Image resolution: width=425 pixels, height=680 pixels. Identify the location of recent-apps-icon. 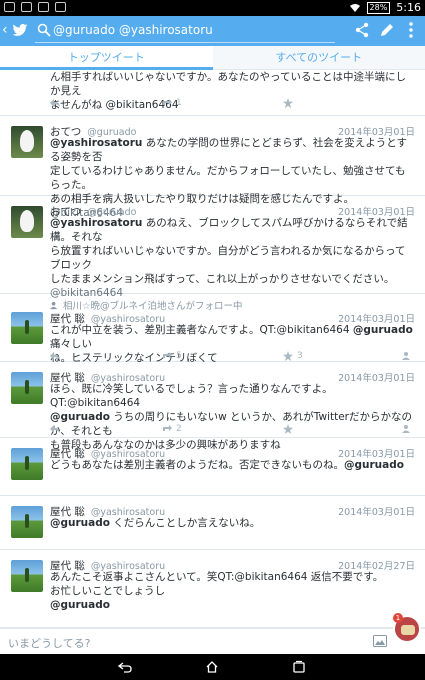
(299, 667).